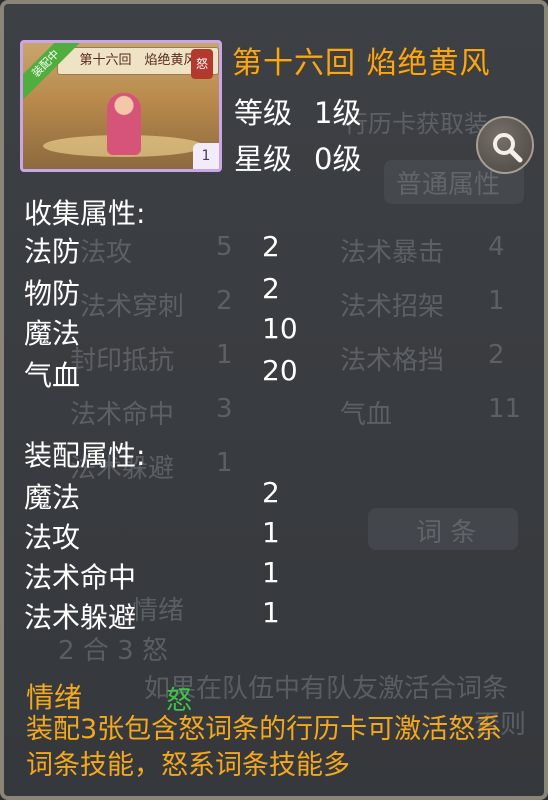 The width and height of the screenshot is (548, 800). Describe the element at coordinates (280, 370) in the screenshot. I see `attr-value: 20` at that location.